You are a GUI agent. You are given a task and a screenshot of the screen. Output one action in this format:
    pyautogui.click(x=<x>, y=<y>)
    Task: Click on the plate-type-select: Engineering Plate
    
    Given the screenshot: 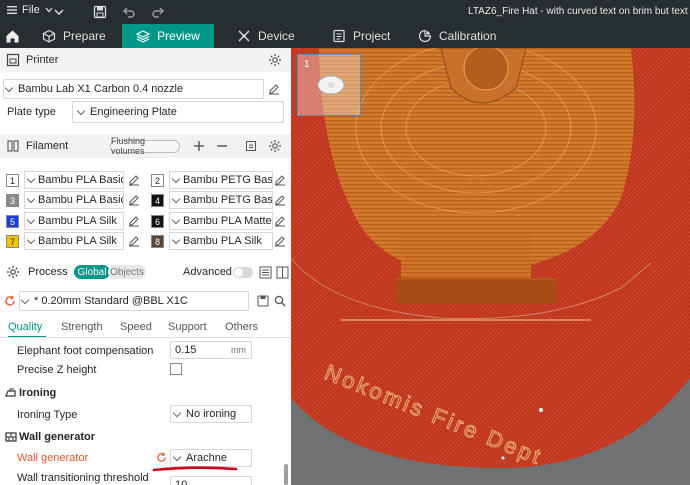 What is the action you would take?
    pyautogui.click(x=178, y=112)
    